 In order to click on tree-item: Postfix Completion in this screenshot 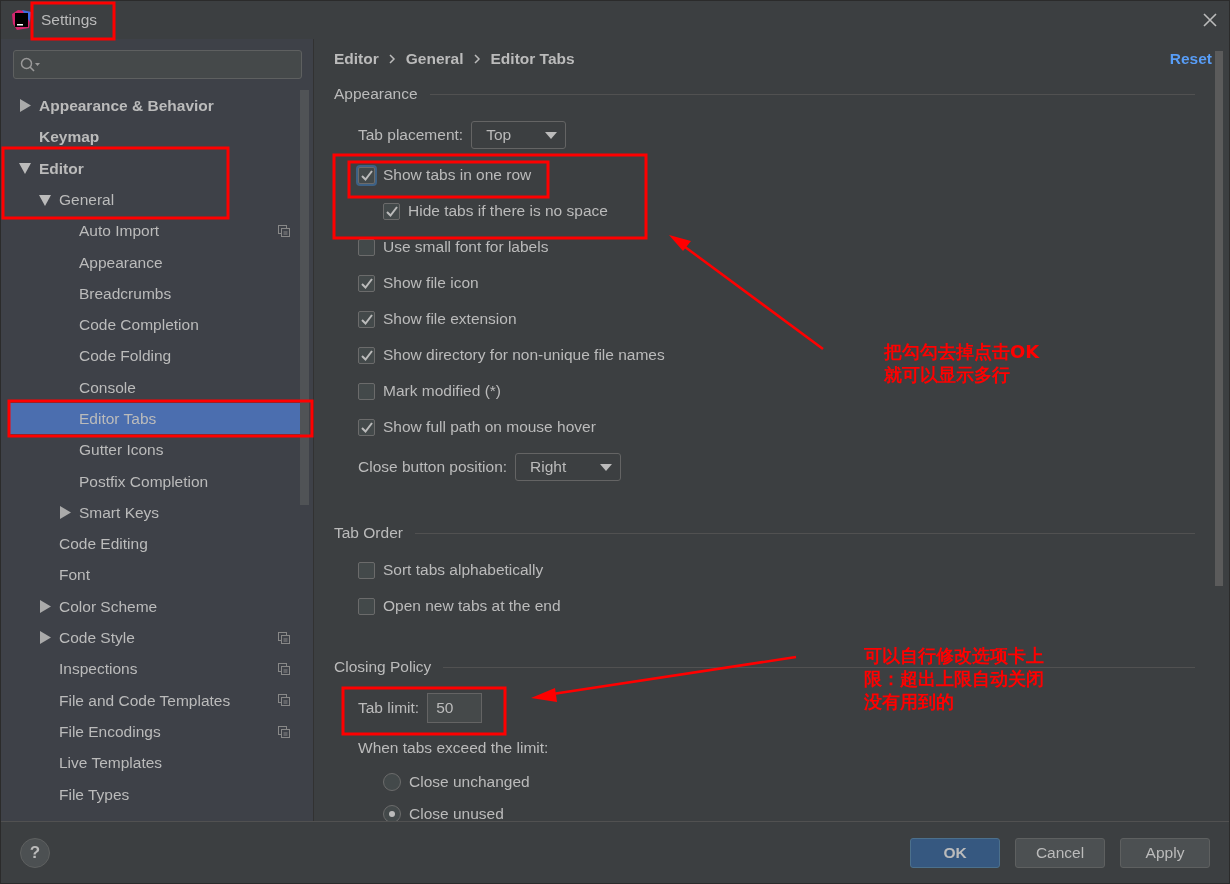, I will do `click(154, 481)`.